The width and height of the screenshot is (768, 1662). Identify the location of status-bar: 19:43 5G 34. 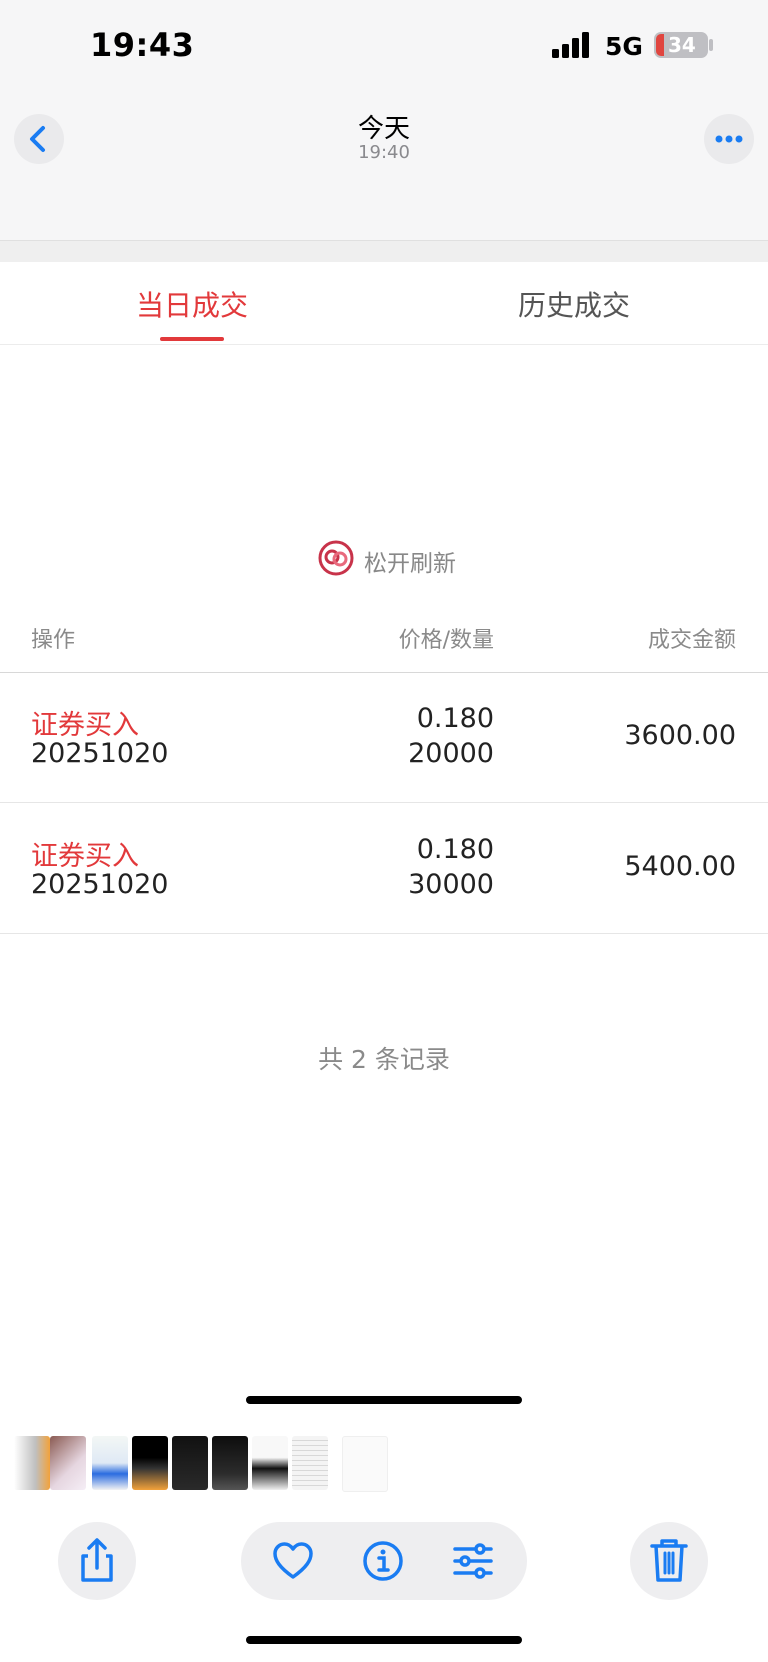
(384, 45).